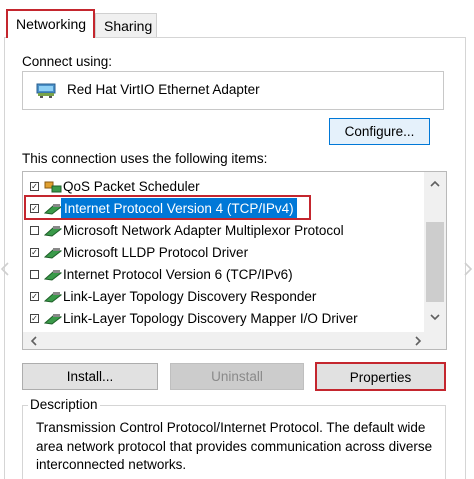  I want to click on properties-button: Properties, so click(380, 376).